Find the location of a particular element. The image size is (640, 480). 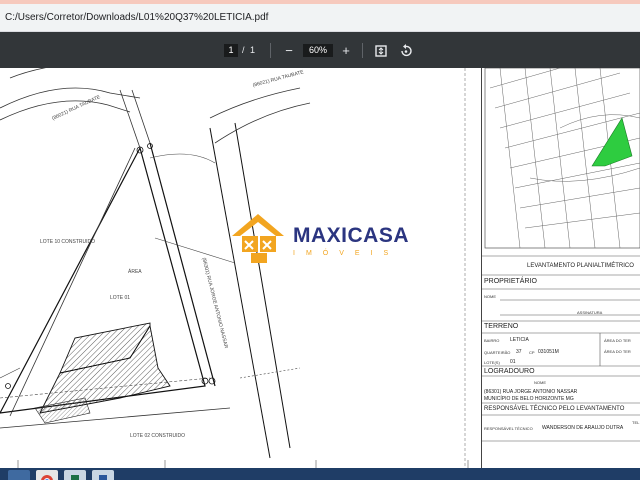

cp-label: CP is located at coordinates (532, 352).